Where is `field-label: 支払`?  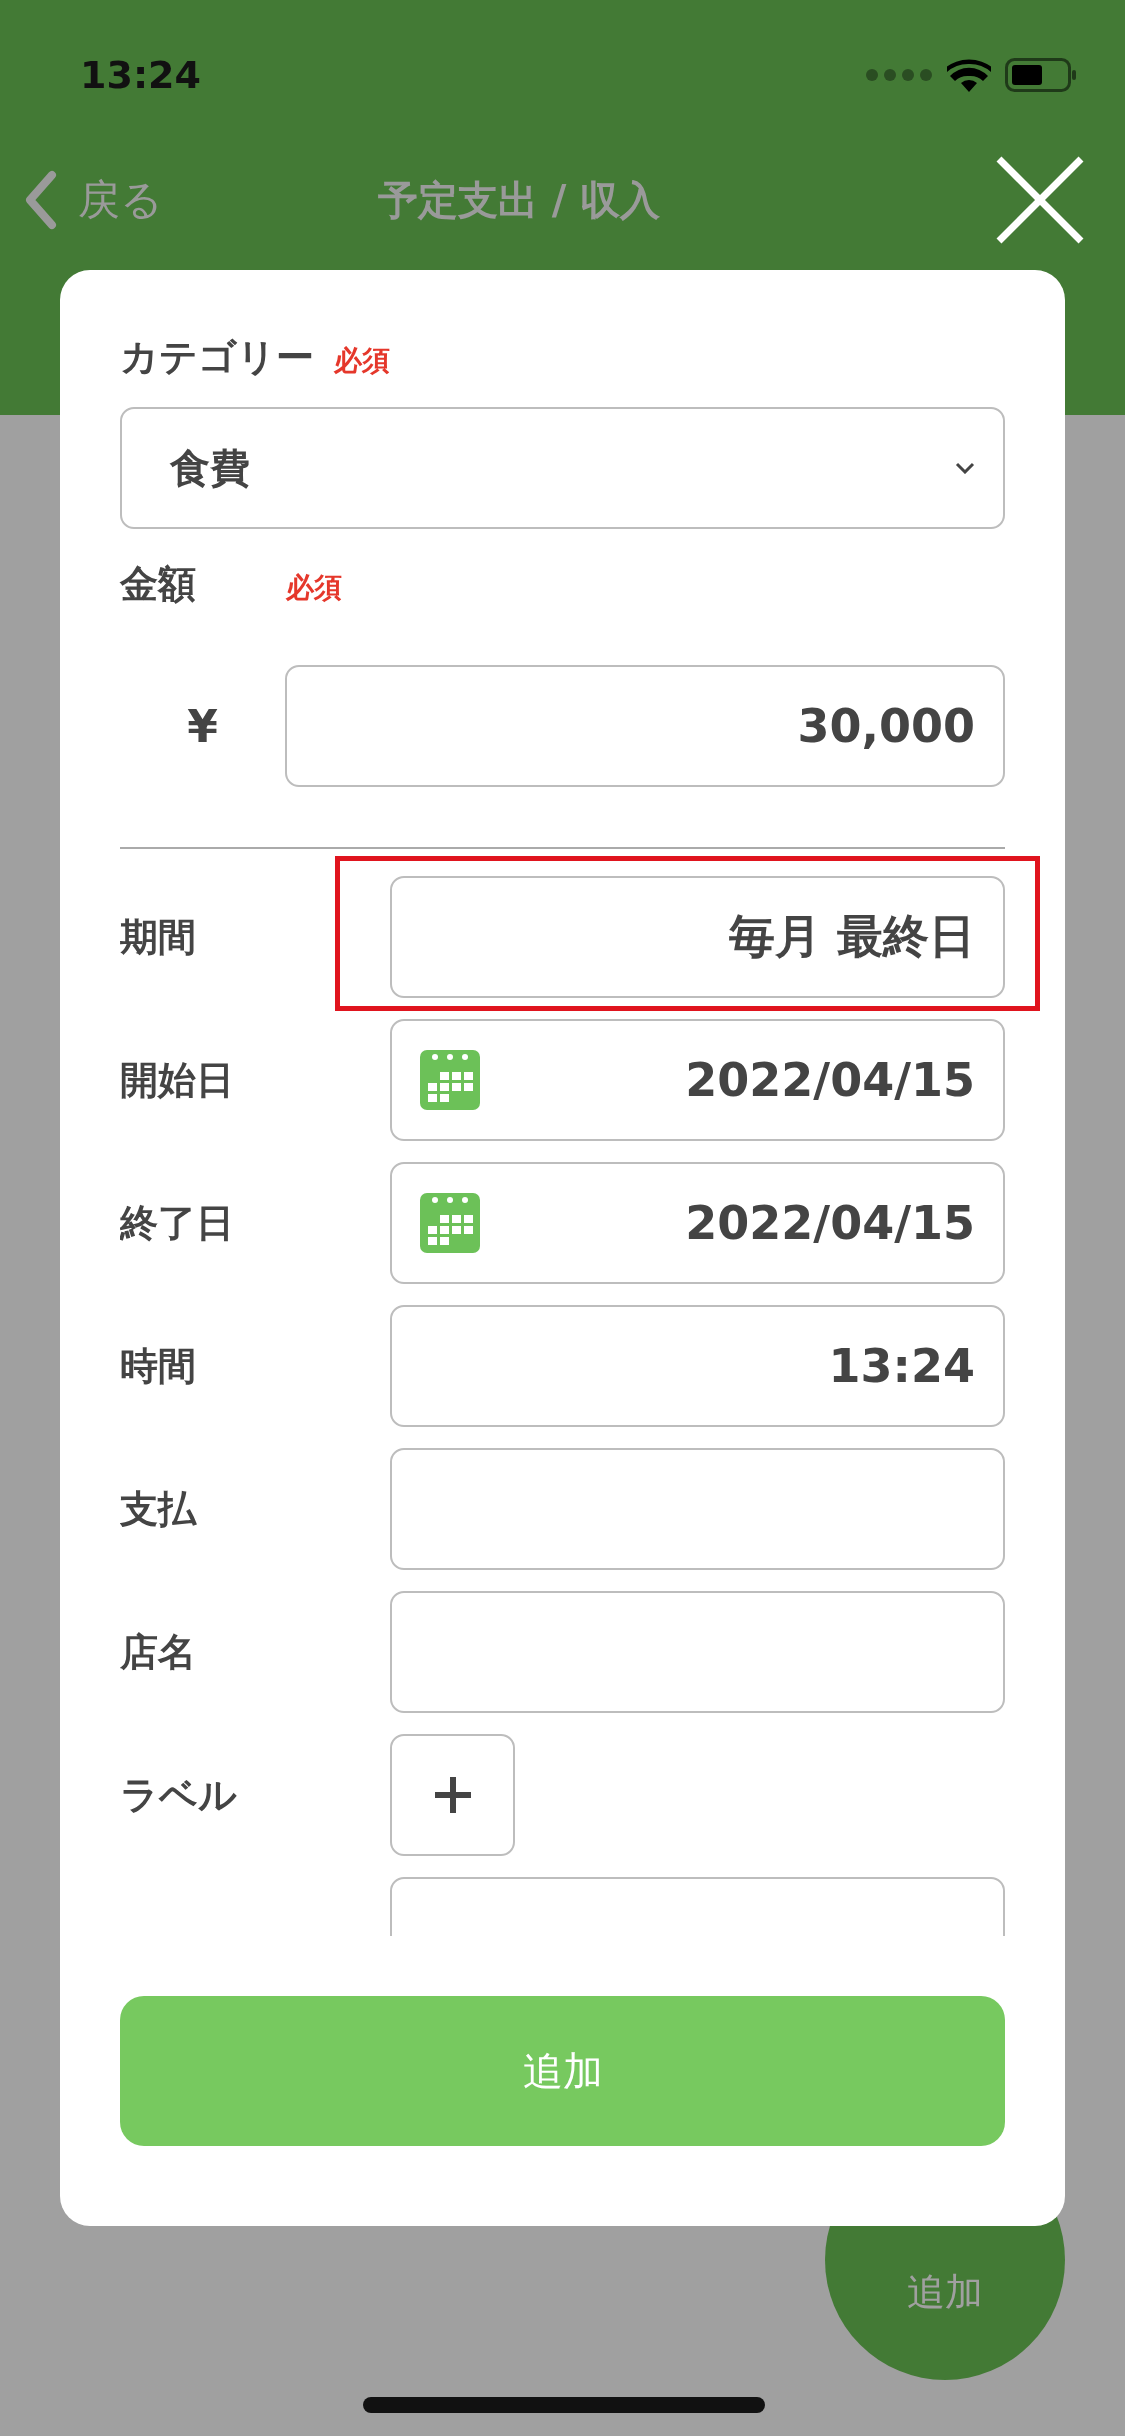 field-label: 支払 is located at coordinates (159, 1509).